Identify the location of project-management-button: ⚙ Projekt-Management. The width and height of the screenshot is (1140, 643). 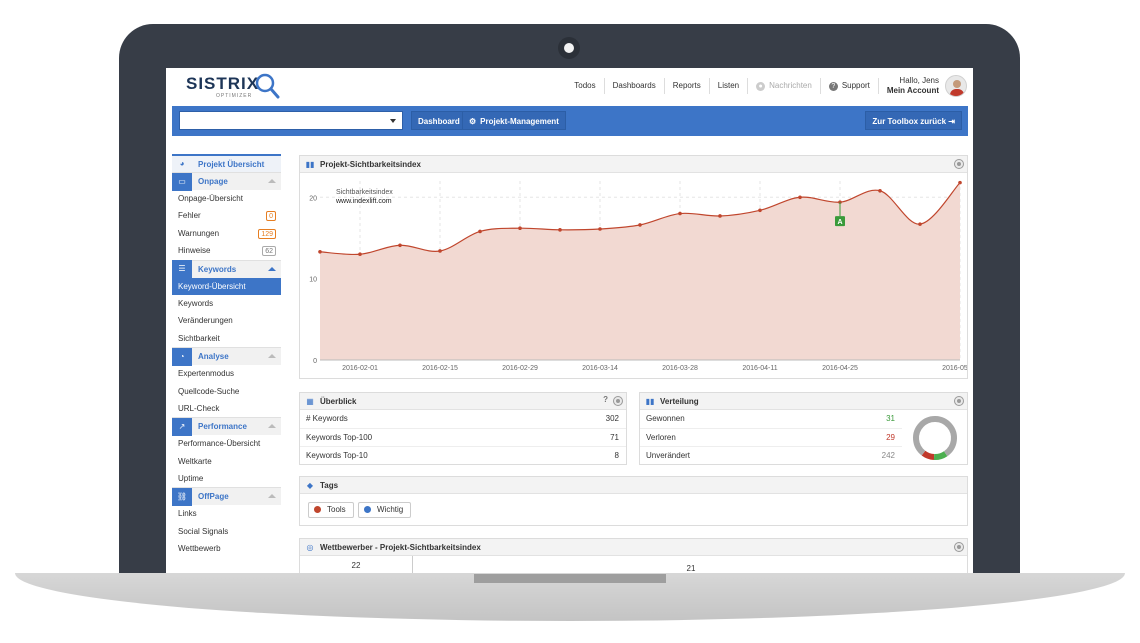
(514, 120).